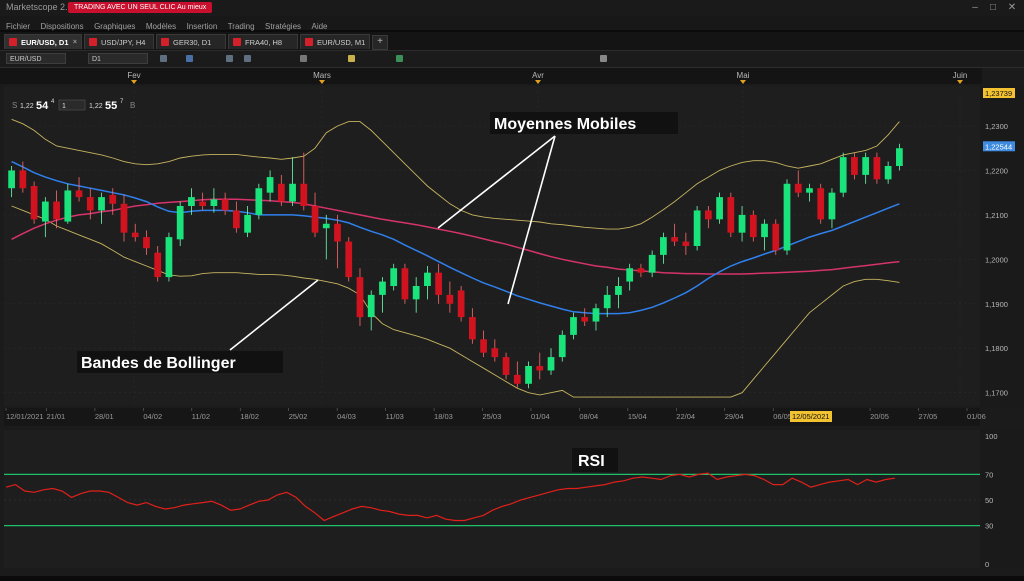 The image size is (1024, 581). What do you see at coordinates (1012, 7) in the screenshot?
I see `close-icon: ✕` at bounding box center [1012, 7].